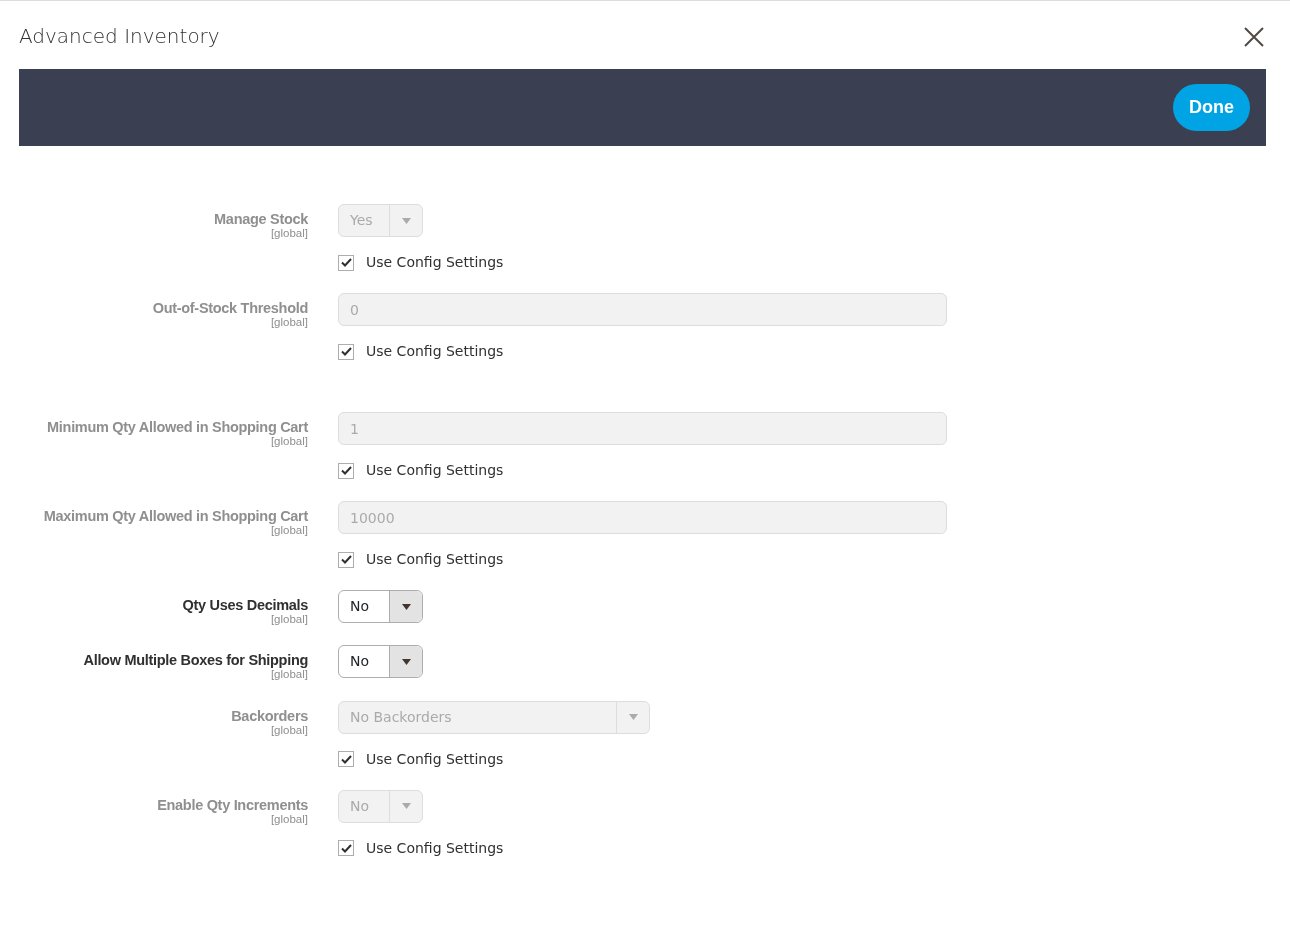  Describe the element at coordinates (175, 517) in the screenshot. I see `field-label: Maximum Qty Allowed in Shopping Cart` at that location.